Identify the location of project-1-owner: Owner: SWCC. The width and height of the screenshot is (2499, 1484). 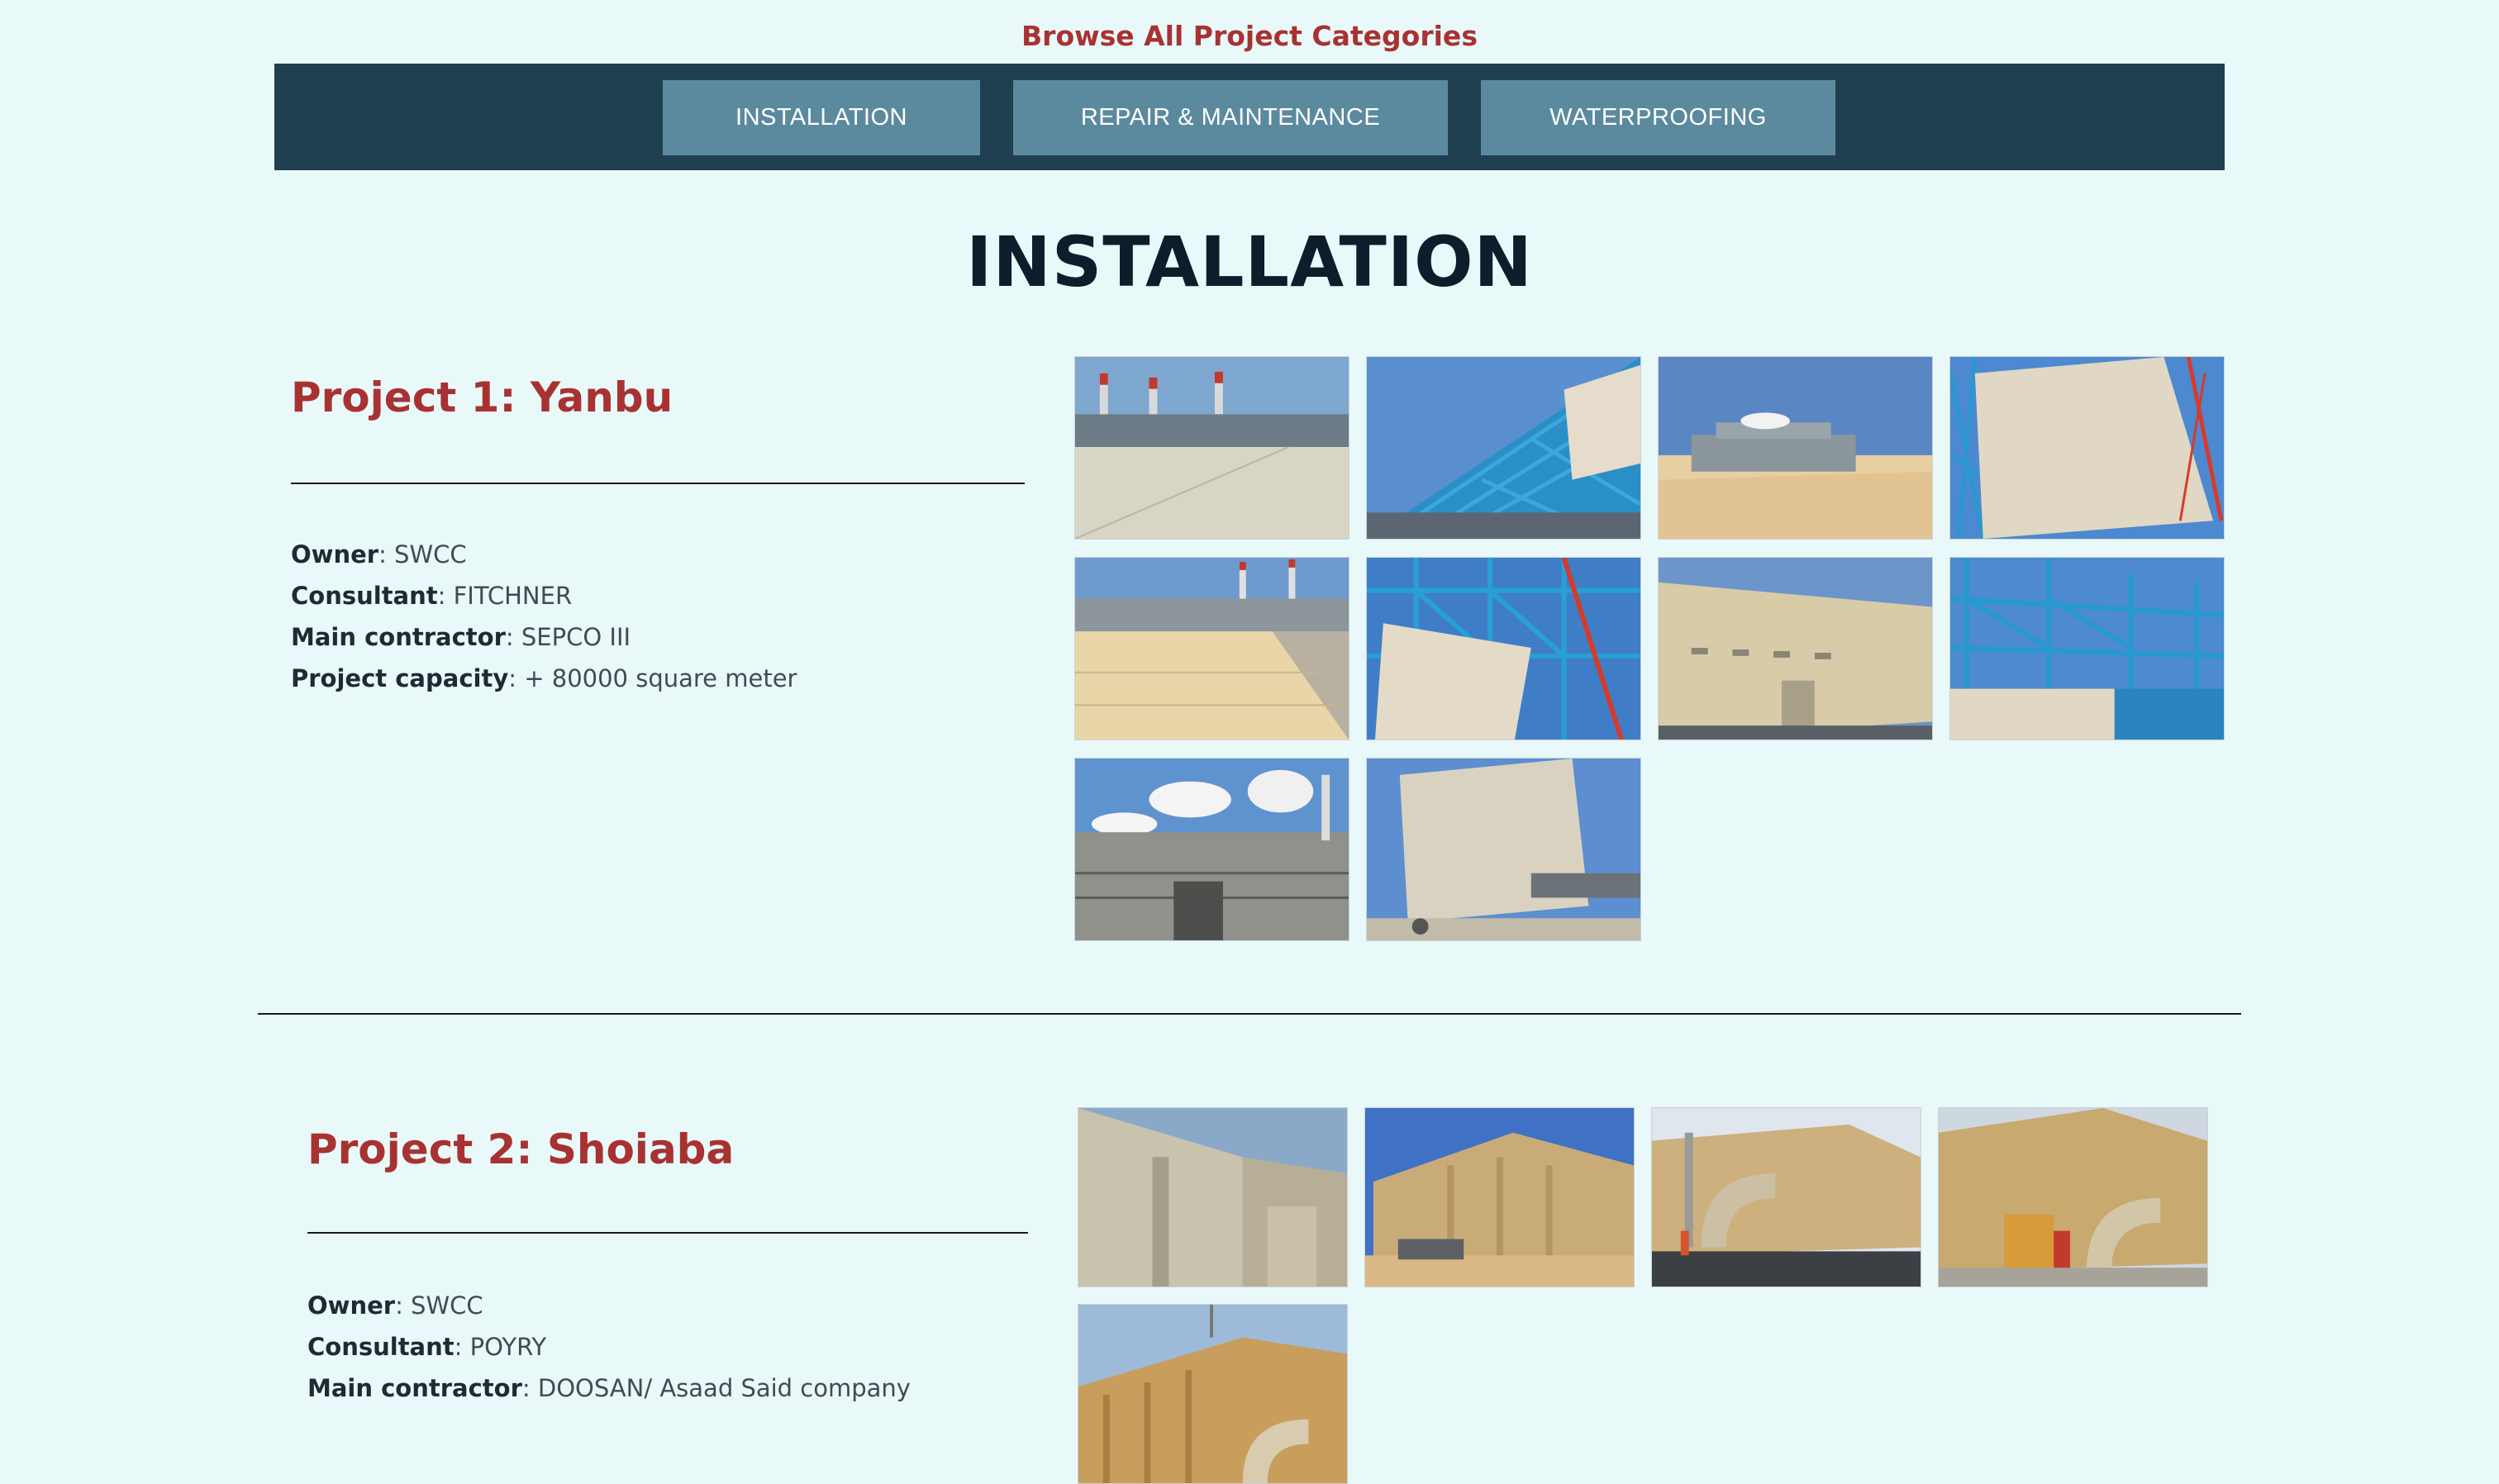
(379, 554).